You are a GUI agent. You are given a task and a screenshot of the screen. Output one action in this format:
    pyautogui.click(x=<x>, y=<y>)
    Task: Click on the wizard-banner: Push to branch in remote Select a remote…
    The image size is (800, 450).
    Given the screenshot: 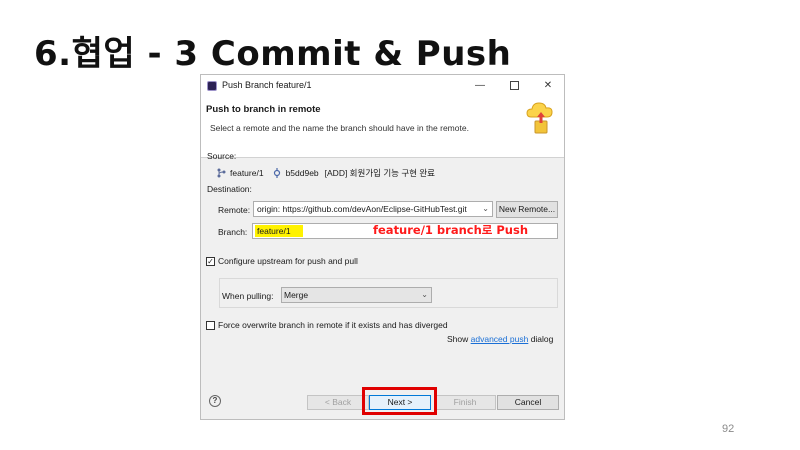 What is the action you would take?
    pyautogui.click(x=382, y=127)
    